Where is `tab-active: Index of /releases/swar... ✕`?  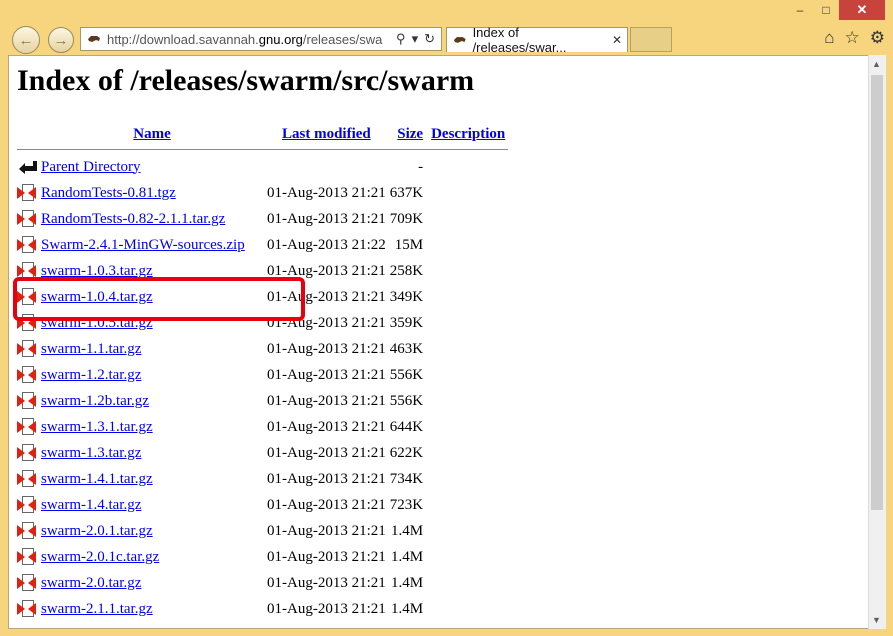
tab-active: Index of /releases/swar... ✕ is located at coordinates (537, 40).